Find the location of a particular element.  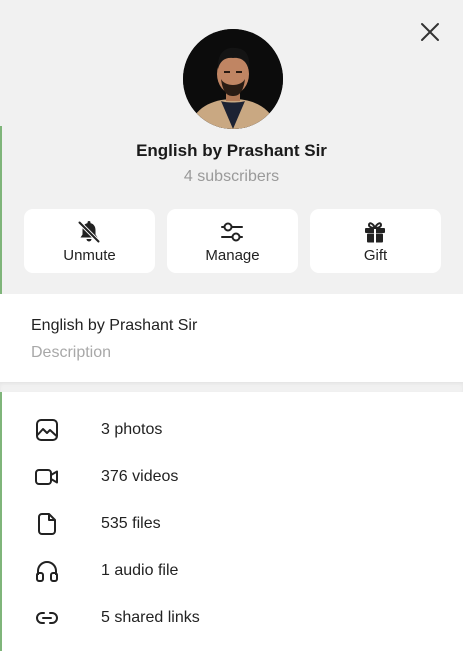

audio-label: 1 audio file is located at coordinates (140, 570).